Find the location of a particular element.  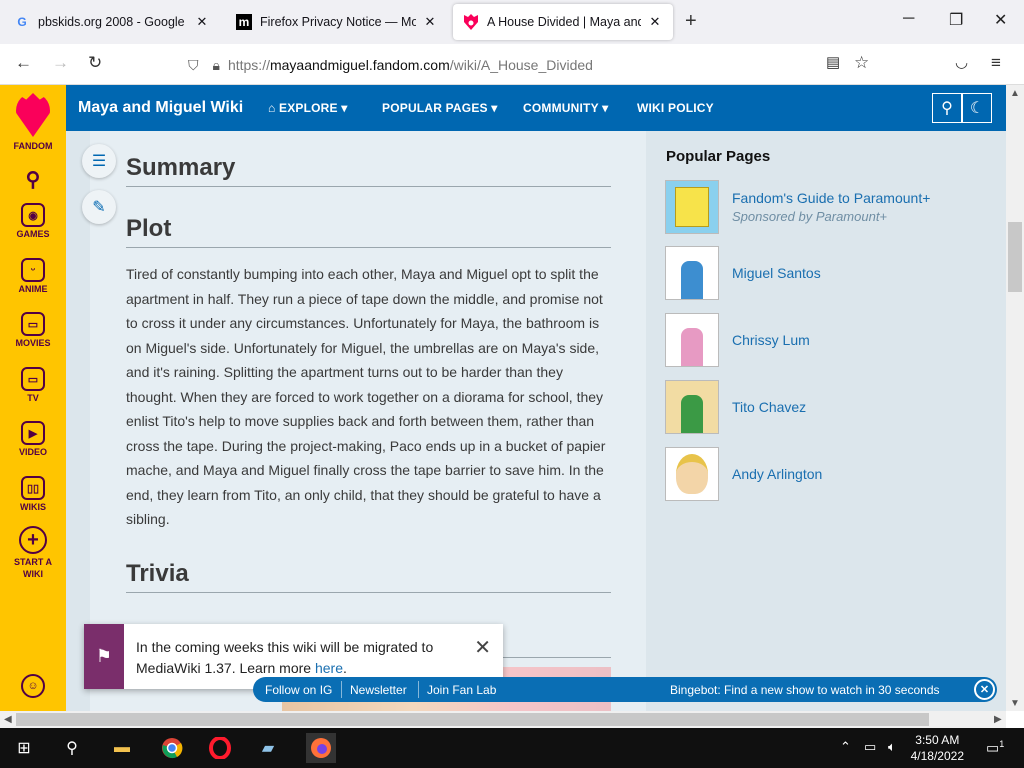

opera-icon is located at coordinates (220, 748).